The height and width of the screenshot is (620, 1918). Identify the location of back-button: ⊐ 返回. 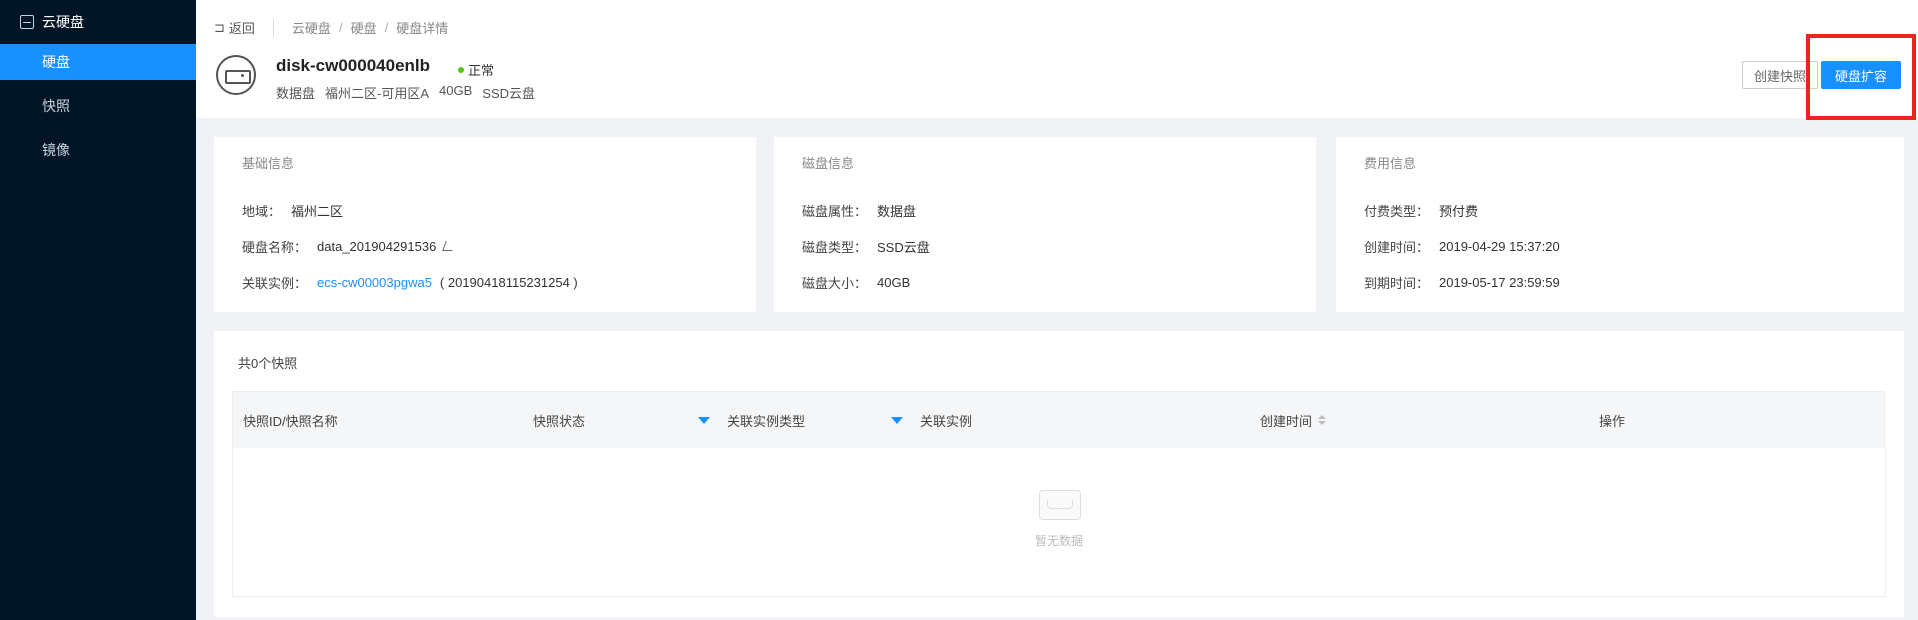
(244, 27).